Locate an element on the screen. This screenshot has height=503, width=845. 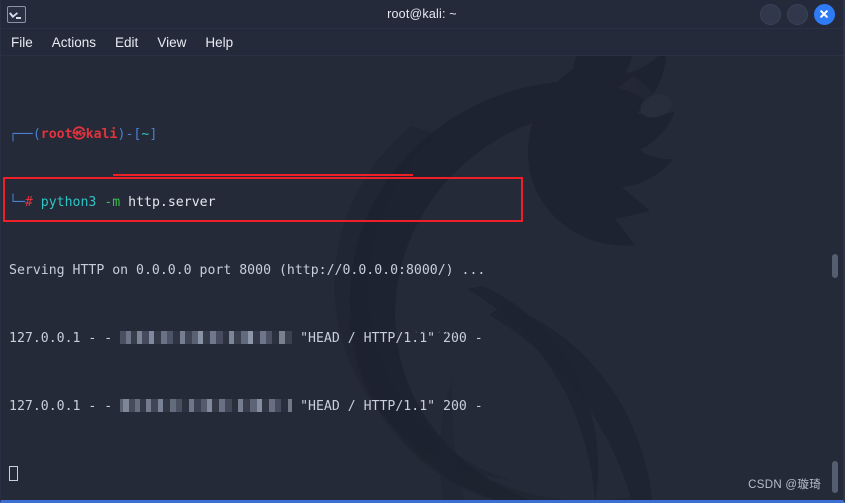
menu-edit: Edit is located at coordinates (126, 42).